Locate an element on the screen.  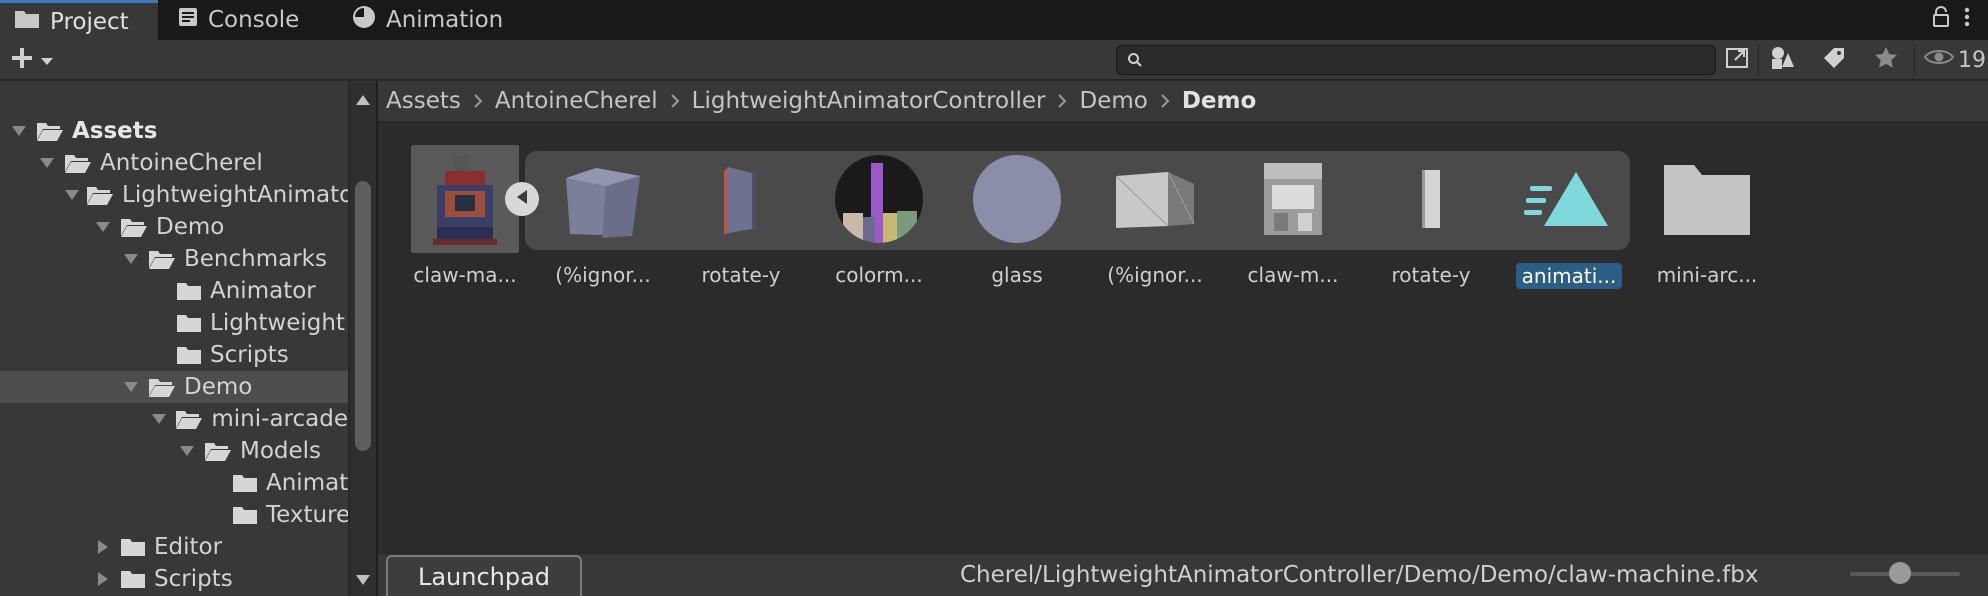
star-icon is located at coordinates (1886, 60).